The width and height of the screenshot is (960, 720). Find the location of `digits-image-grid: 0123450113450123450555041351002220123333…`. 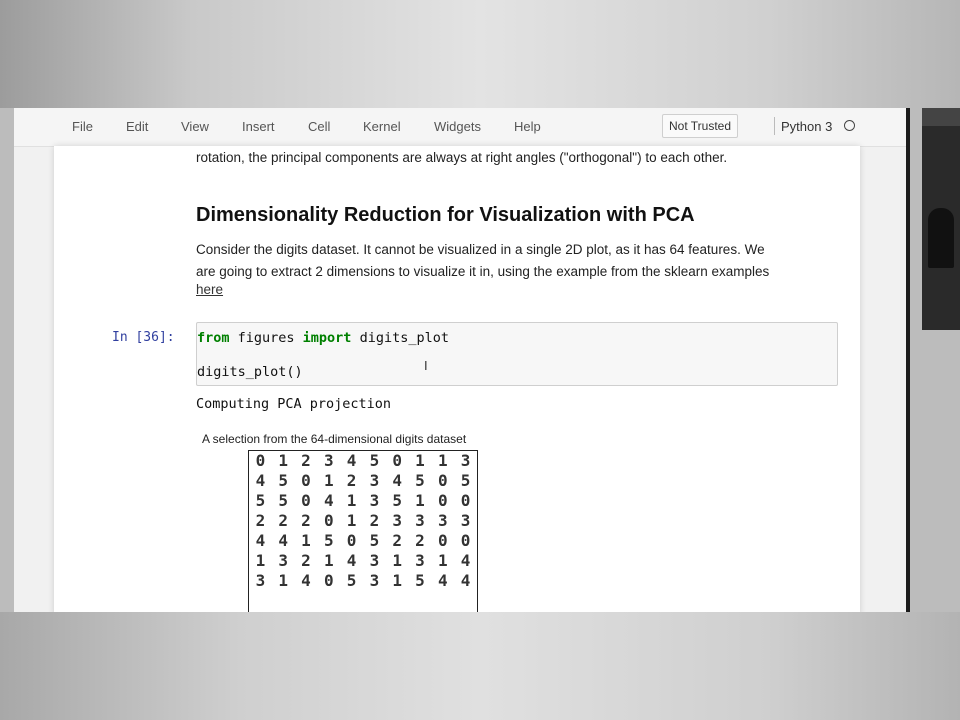

digits-image-grid: 0123450113450123450555041351002220123333… is located at coordinates (363, 531).